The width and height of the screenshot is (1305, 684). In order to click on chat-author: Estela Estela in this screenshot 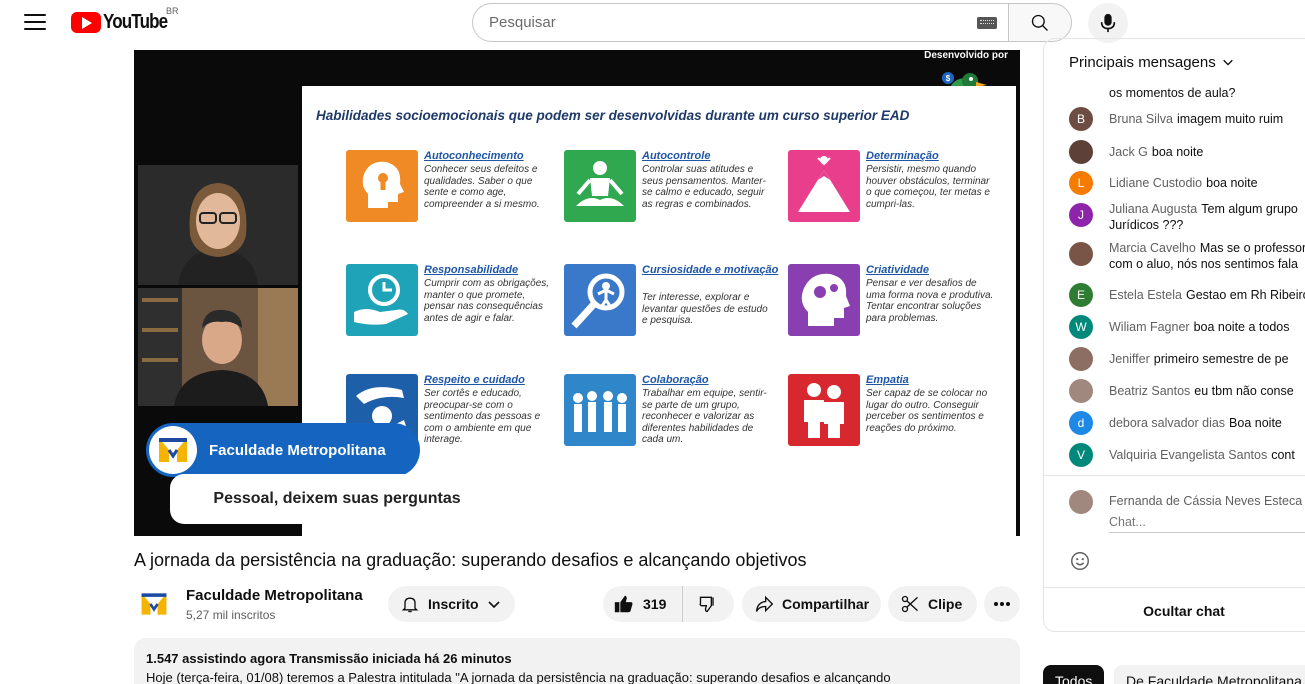, I will do `click(1145, 295)`.